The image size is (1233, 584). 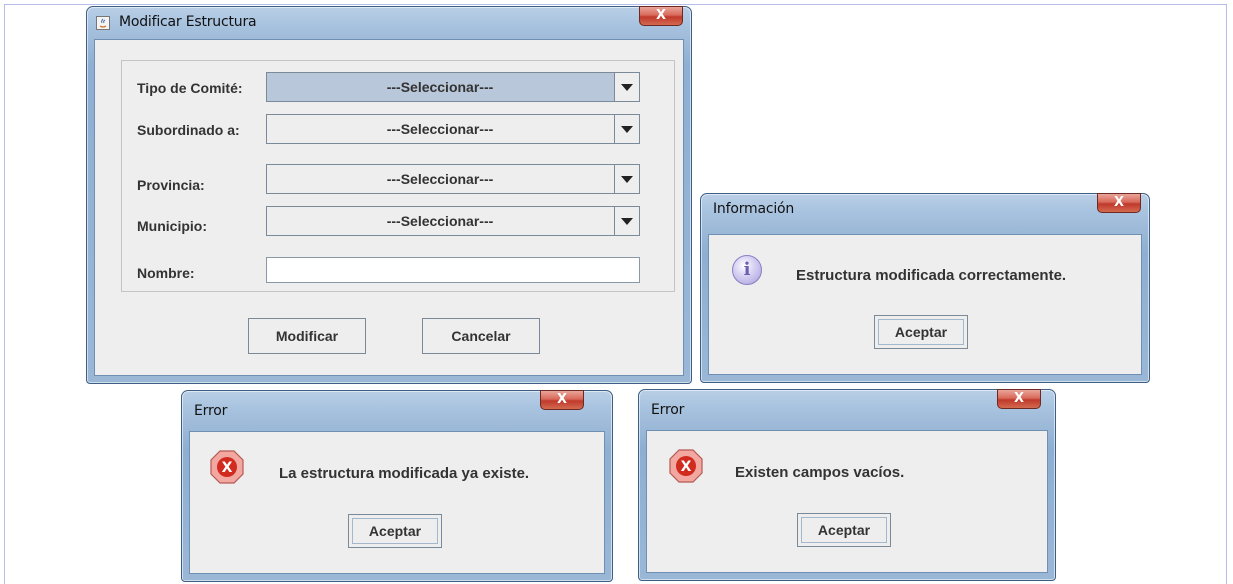 I want to click on error-message: Existen campos vacíos., so click(x=820, y=472).